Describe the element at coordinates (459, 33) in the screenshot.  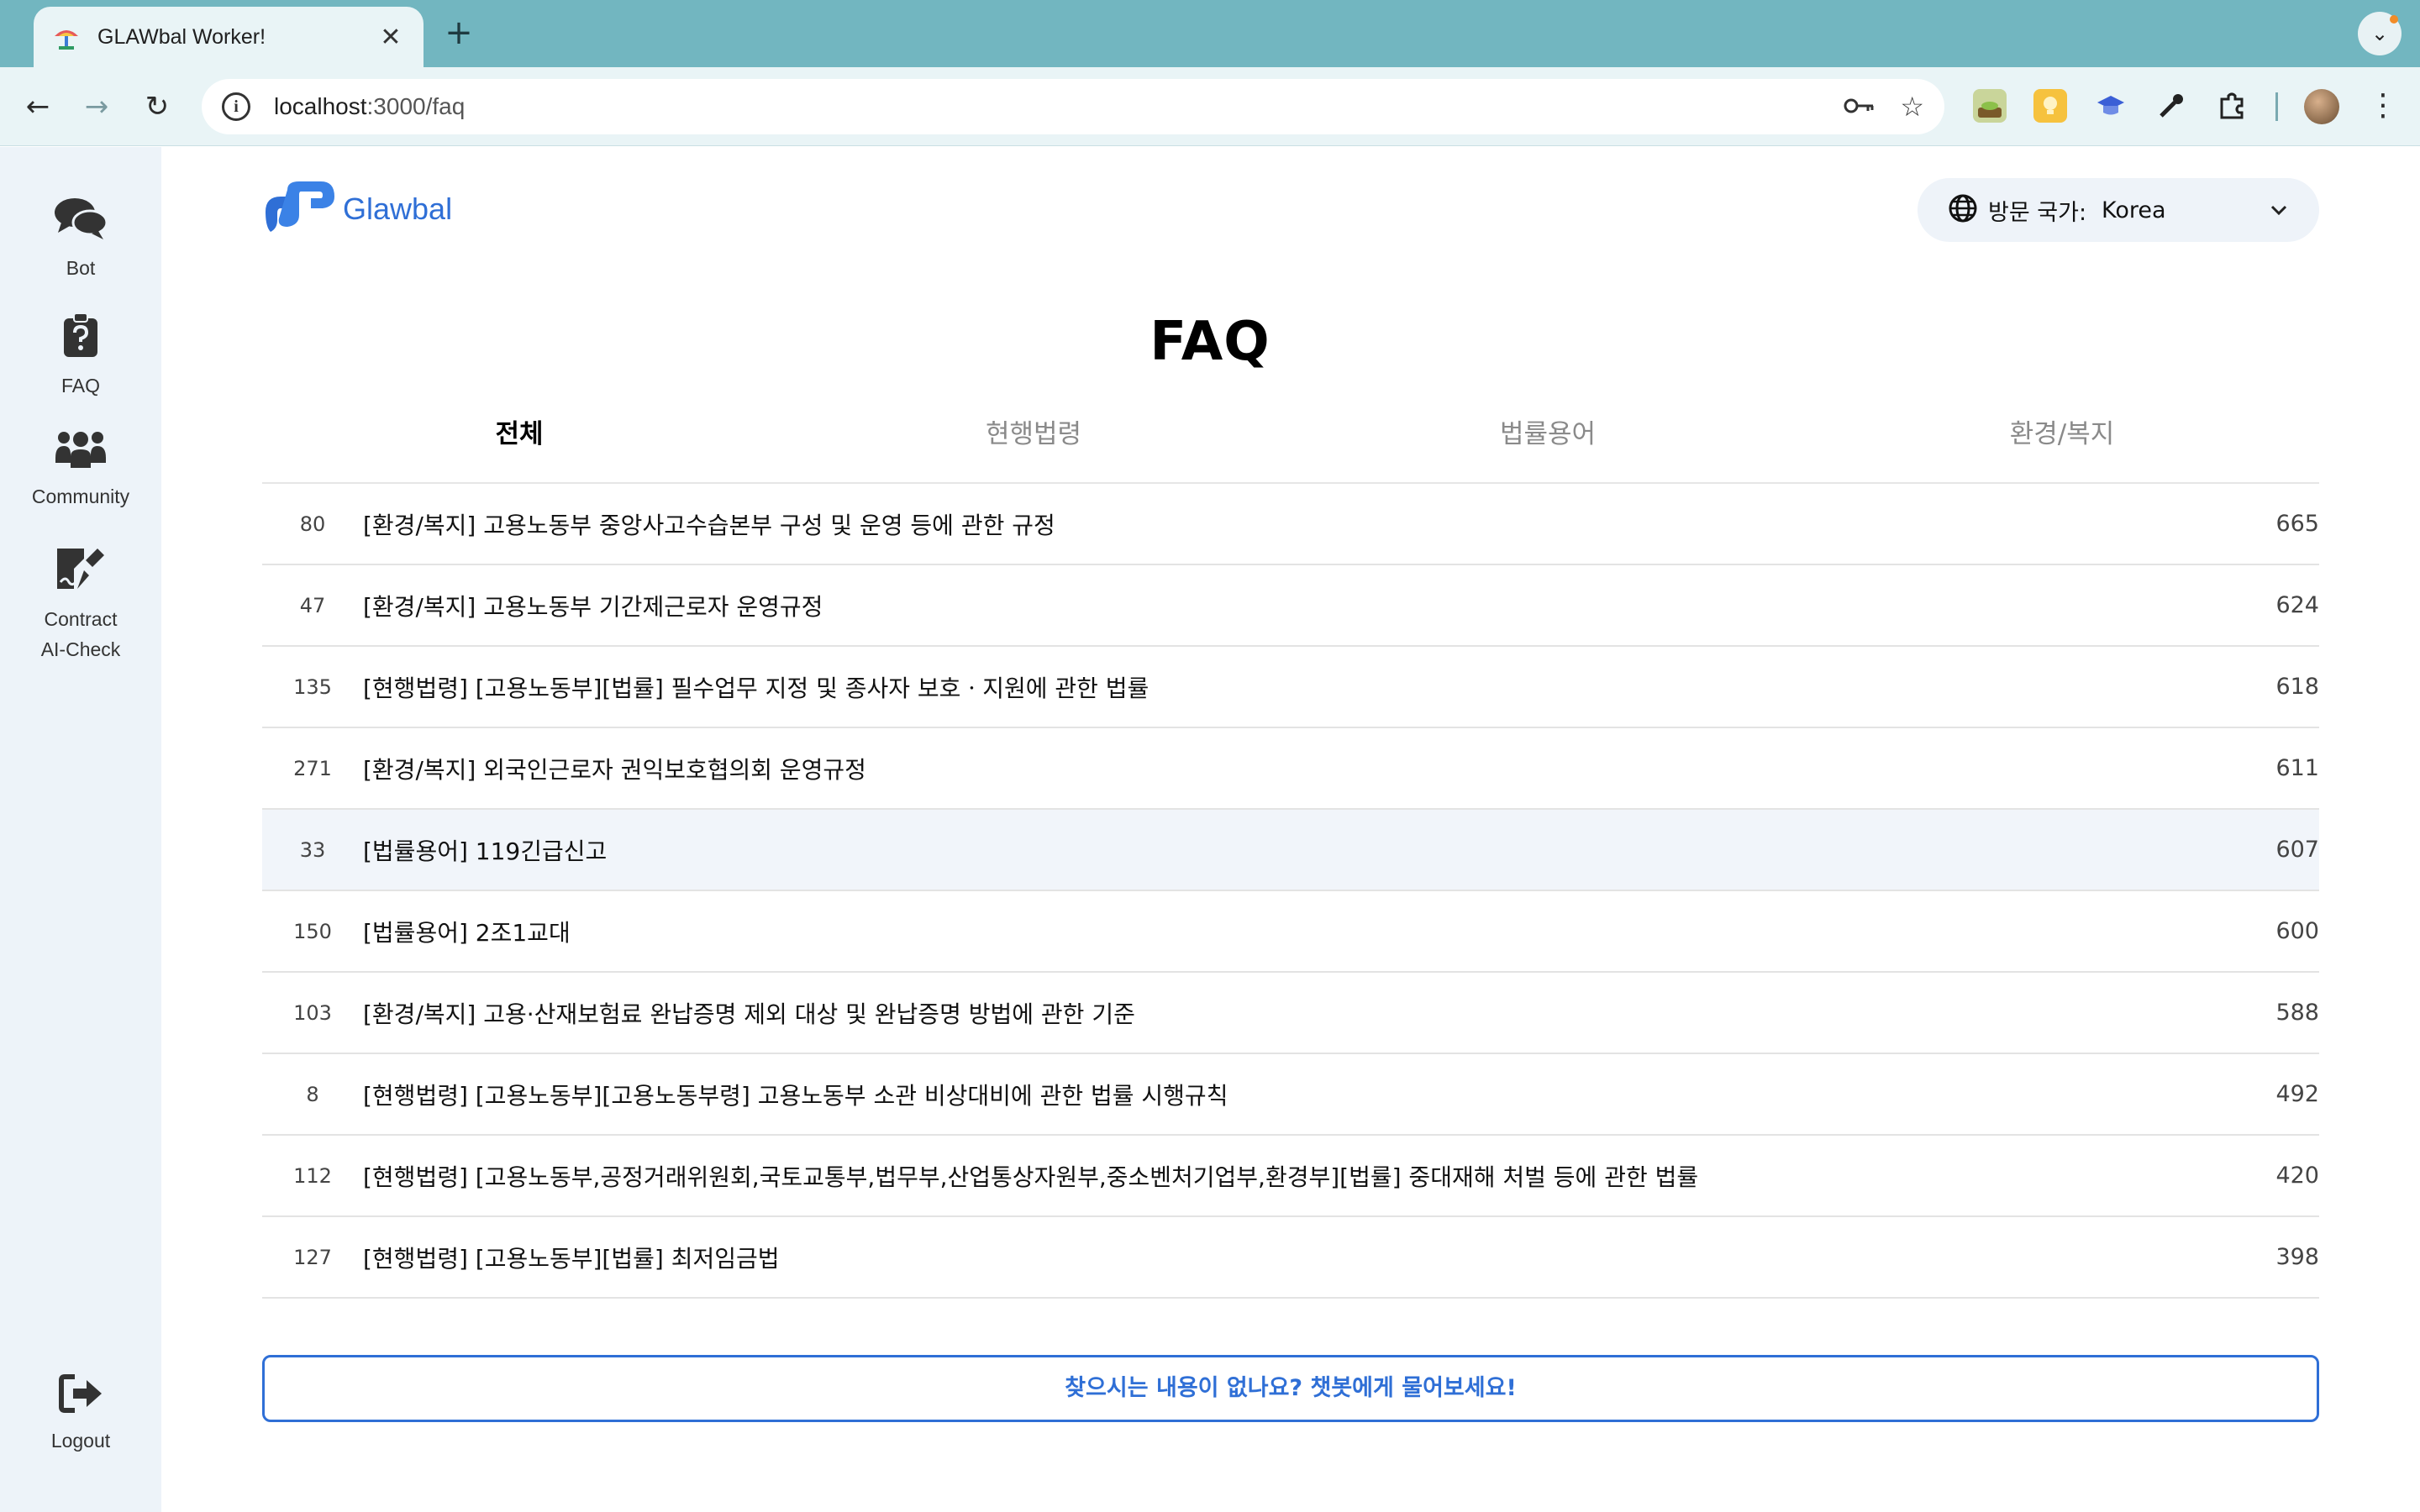
I see `new-tab-button: +` at that location.